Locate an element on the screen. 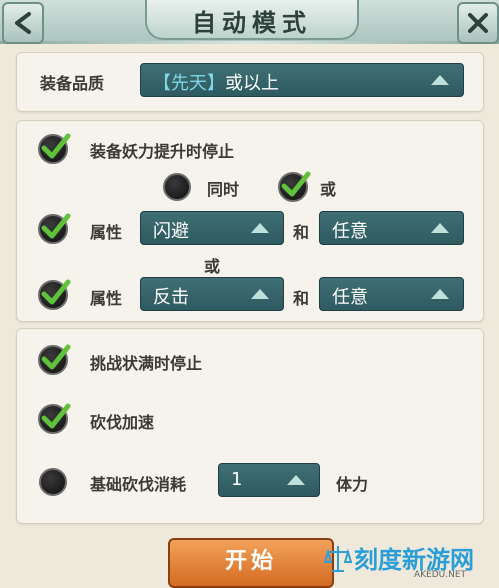  and-radio is located at coordinates (177, 187).